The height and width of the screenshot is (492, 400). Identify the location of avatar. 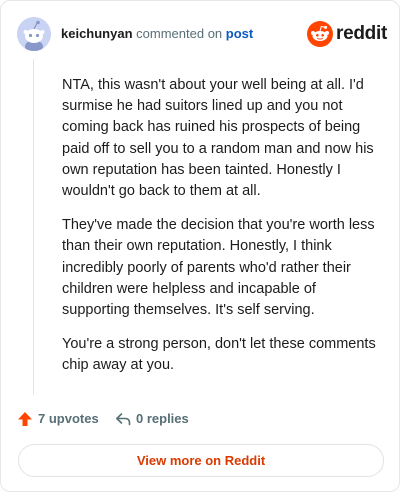
(34, 34).